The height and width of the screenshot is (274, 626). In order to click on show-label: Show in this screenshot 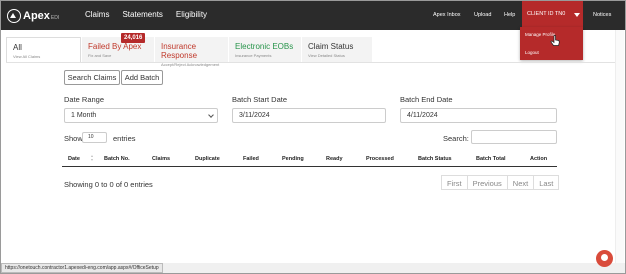, I will do `click(73, 138)`.